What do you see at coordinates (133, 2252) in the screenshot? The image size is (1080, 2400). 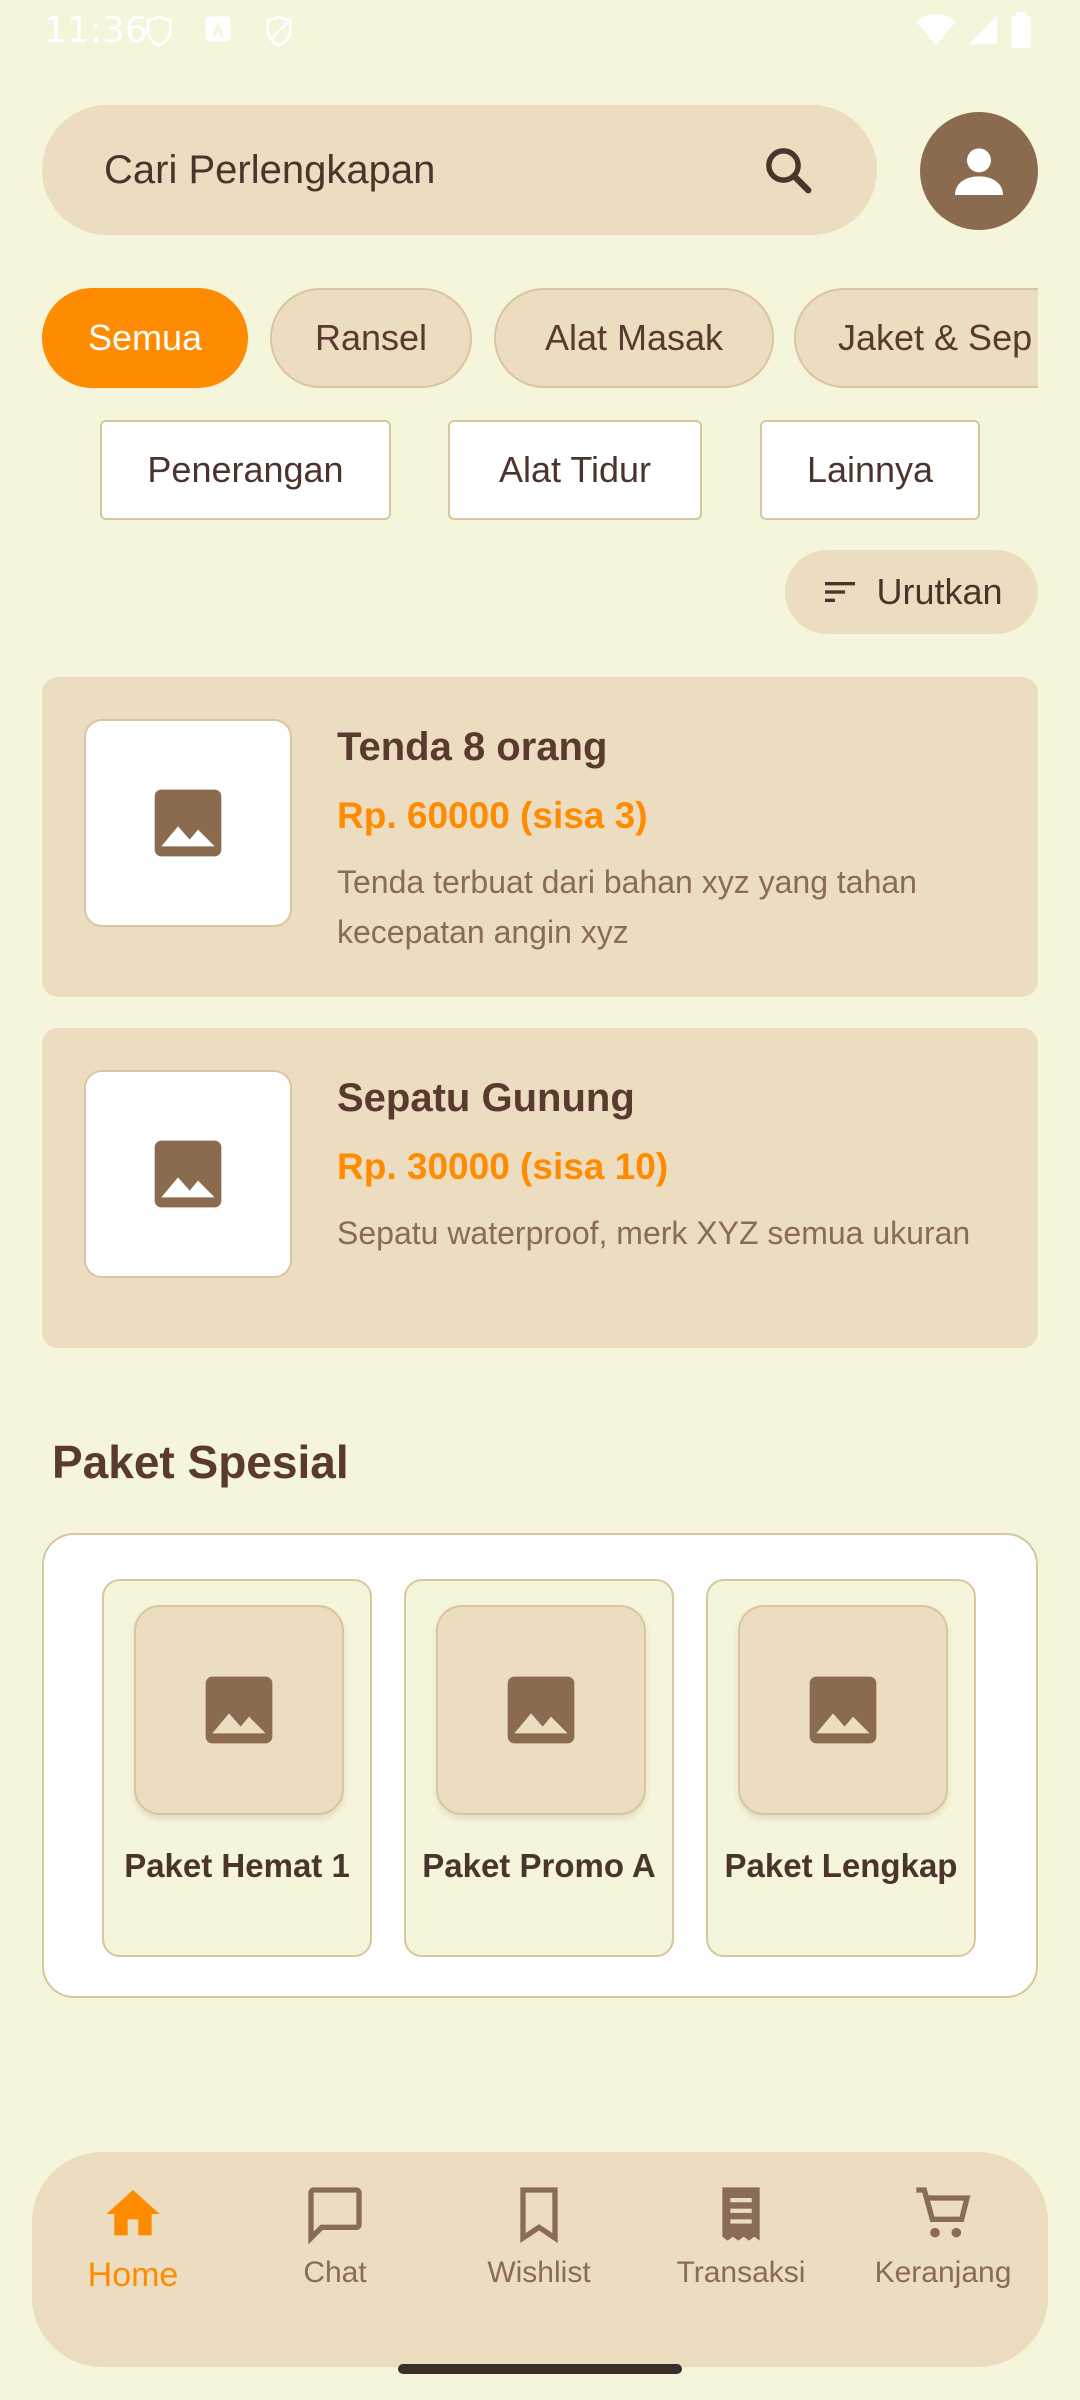 I see `nav-home: Home` at bounding box center [133, 2252].